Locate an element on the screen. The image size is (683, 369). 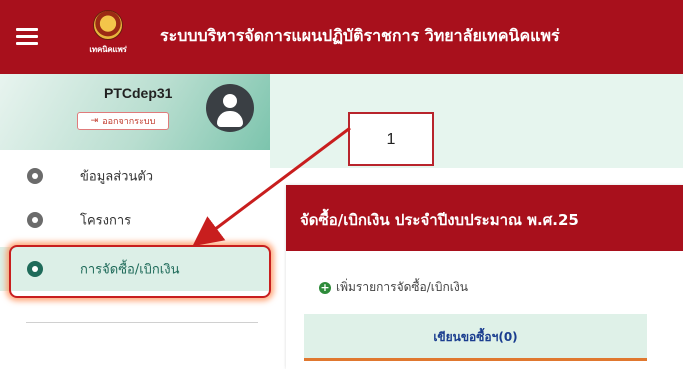
sidebar-item-procurement: การจัดซื้อ/เบิกเงิน is located at coordinates (135, 269).